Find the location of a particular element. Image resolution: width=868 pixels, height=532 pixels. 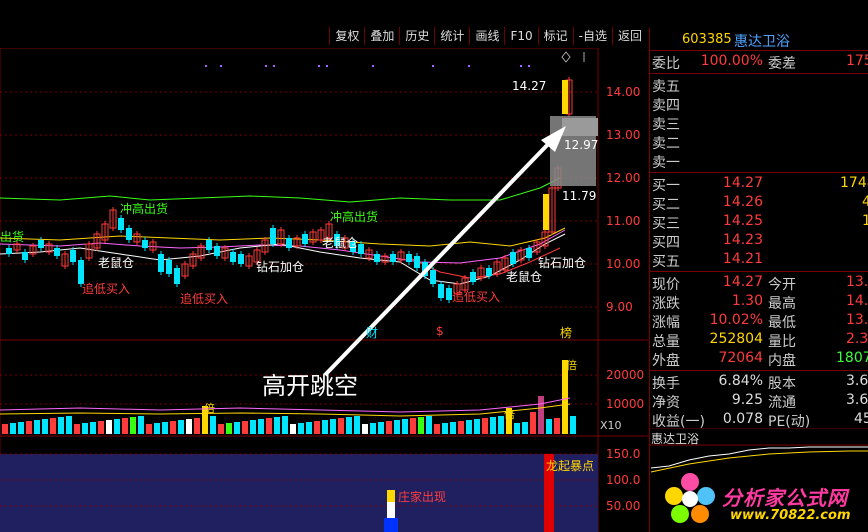

jinkai-label: 今开 is located at coordinates (782, 285).